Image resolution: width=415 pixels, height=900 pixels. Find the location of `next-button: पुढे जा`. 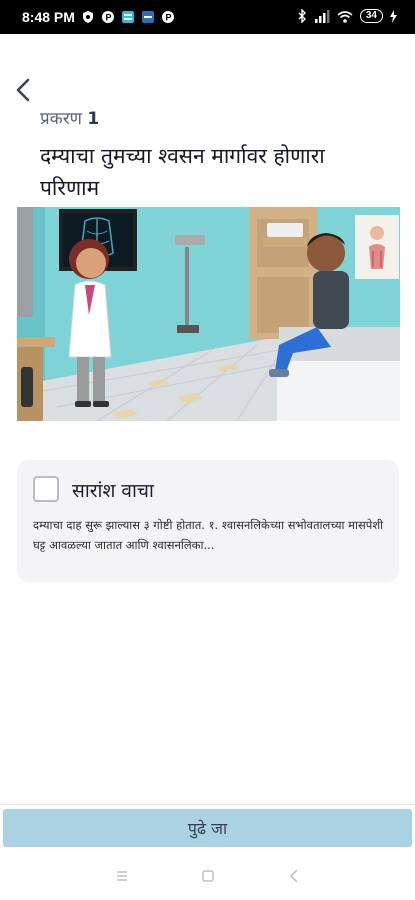

next-button: पुढे जा is located at coordinates (207, 828).